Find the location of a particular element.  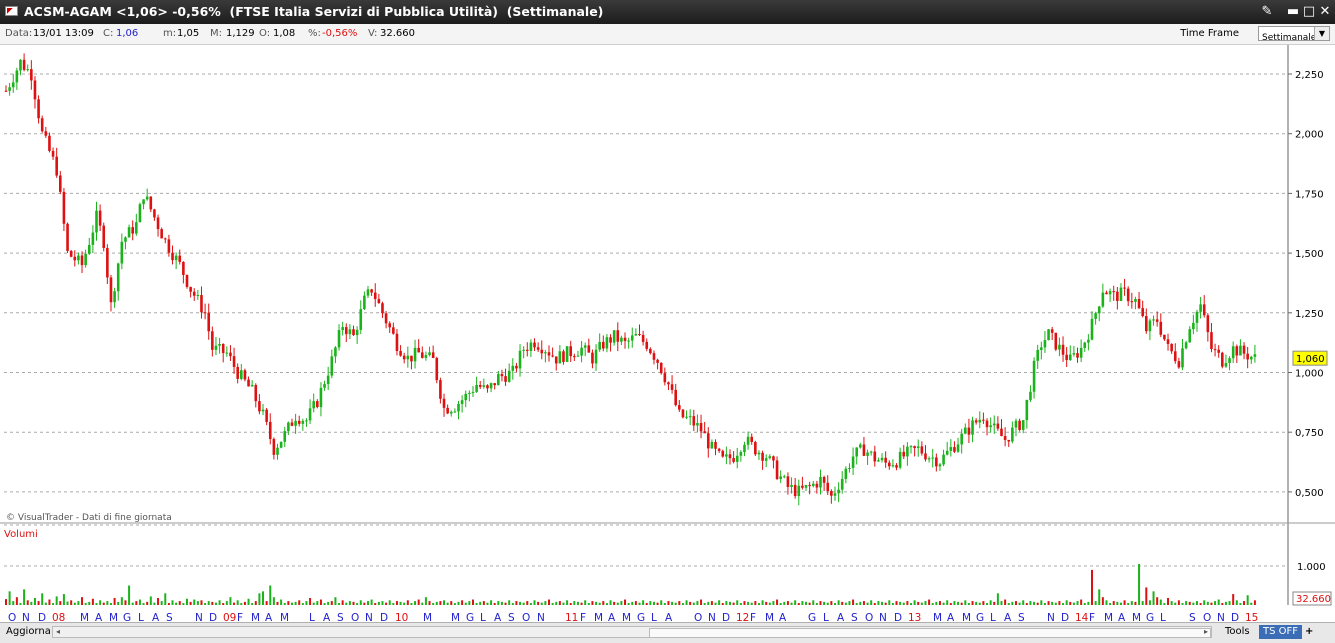

volume-tick-label: 1.000 is located at coordinates (1311, 567).